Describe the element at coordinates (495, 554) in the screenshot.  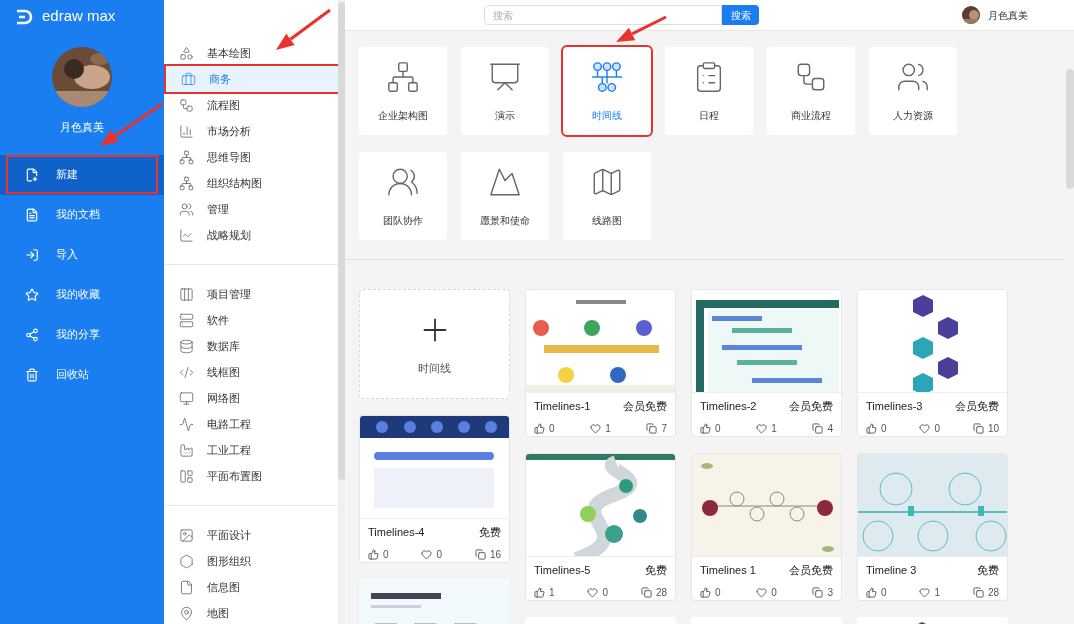
I see `copy-count: 16` at that location.